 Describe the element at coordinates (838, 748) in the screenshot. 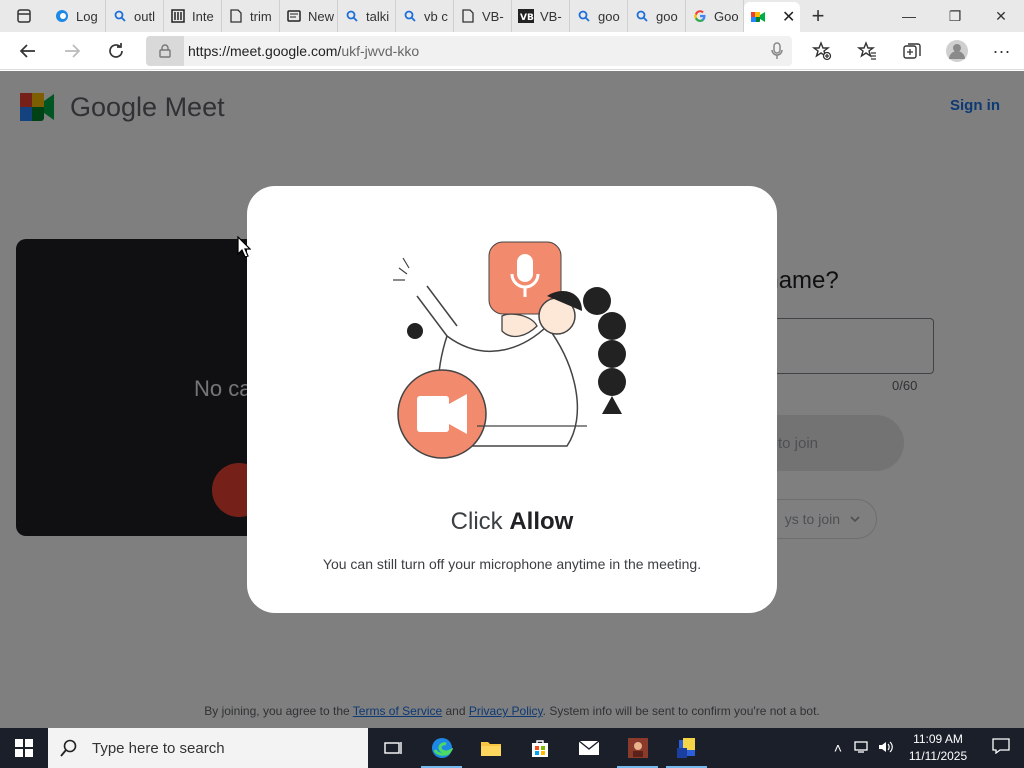

I see `chevron-up-icon: ˄` at that location.